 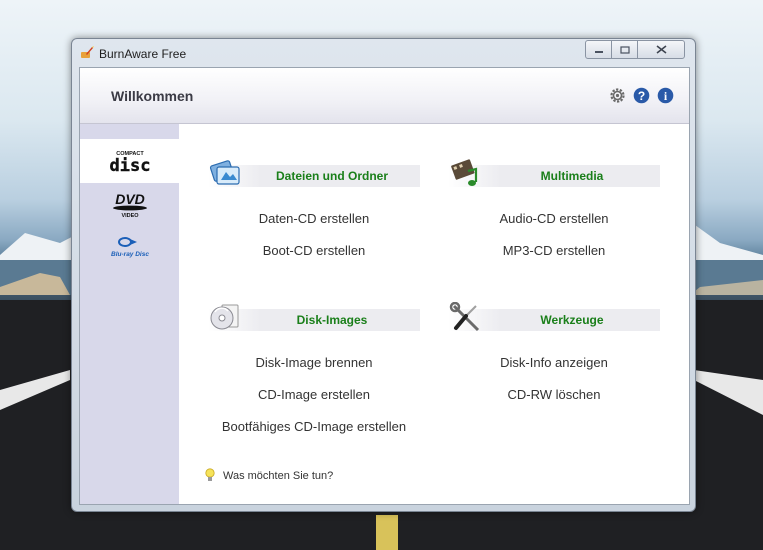 I want to click on section-title: Werkzeuge, so click(x=572, y=320).